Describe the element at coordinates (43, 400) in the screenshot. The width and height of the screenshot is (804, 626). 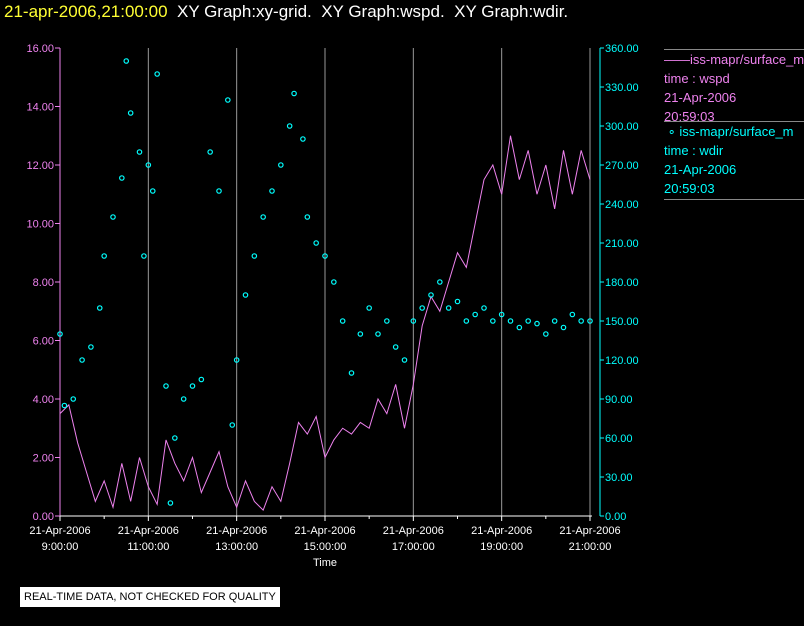
I see `y-tick-label-left: 4.00` at that location.